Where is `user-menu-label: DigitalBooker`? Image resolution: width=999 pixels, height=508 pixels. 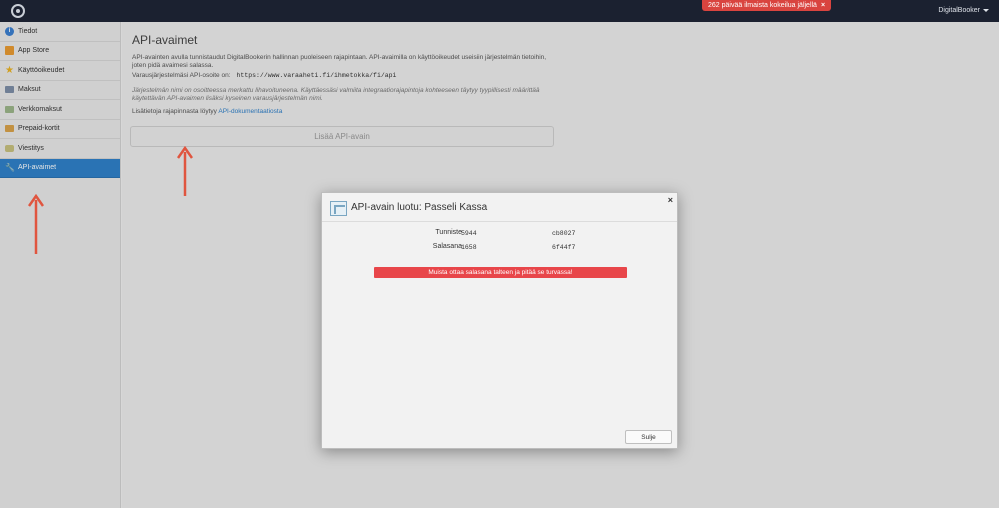
user-menu-label: DigitalBooker is located at coordinates (959, 10).